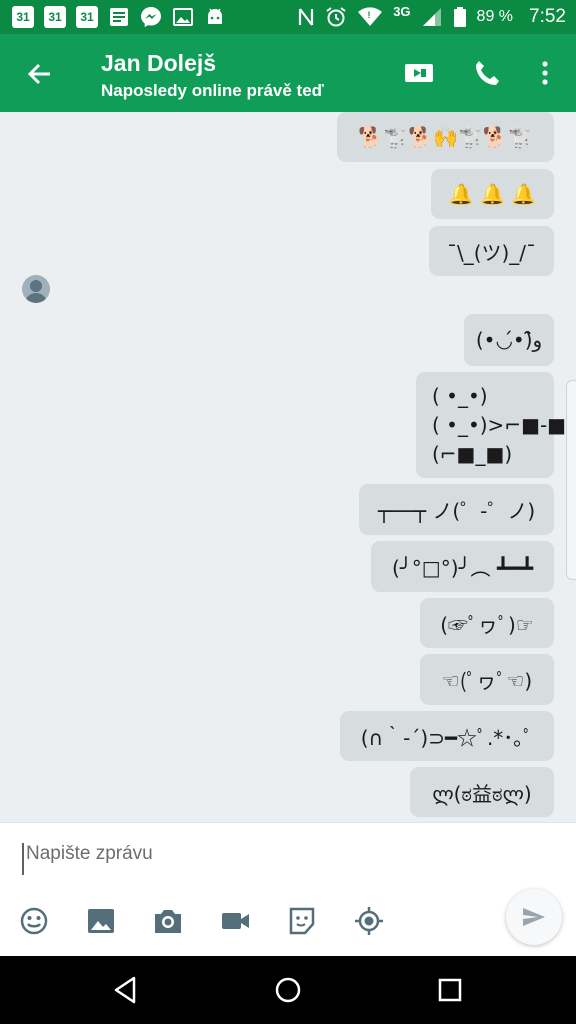 This screenshot has height=1024, width=576. What do you see at coordinates (151, 17) in the screenshot?
I see `messenger-icon` at bounding box center [151, 17].